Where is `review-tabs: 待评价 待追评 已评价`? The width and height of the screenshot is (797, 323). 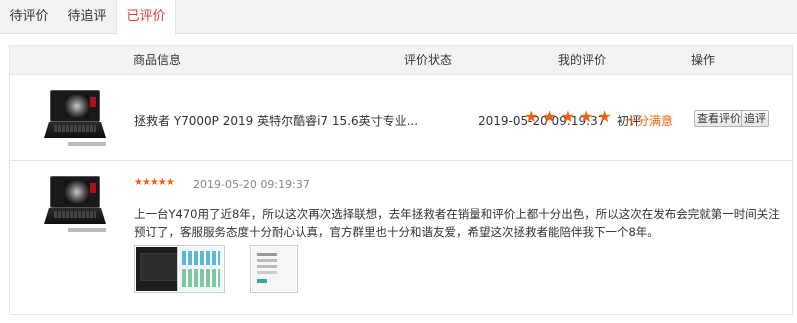
review-tabs: 待评价 待追评 已评价 is located at coordinates (398, 17).